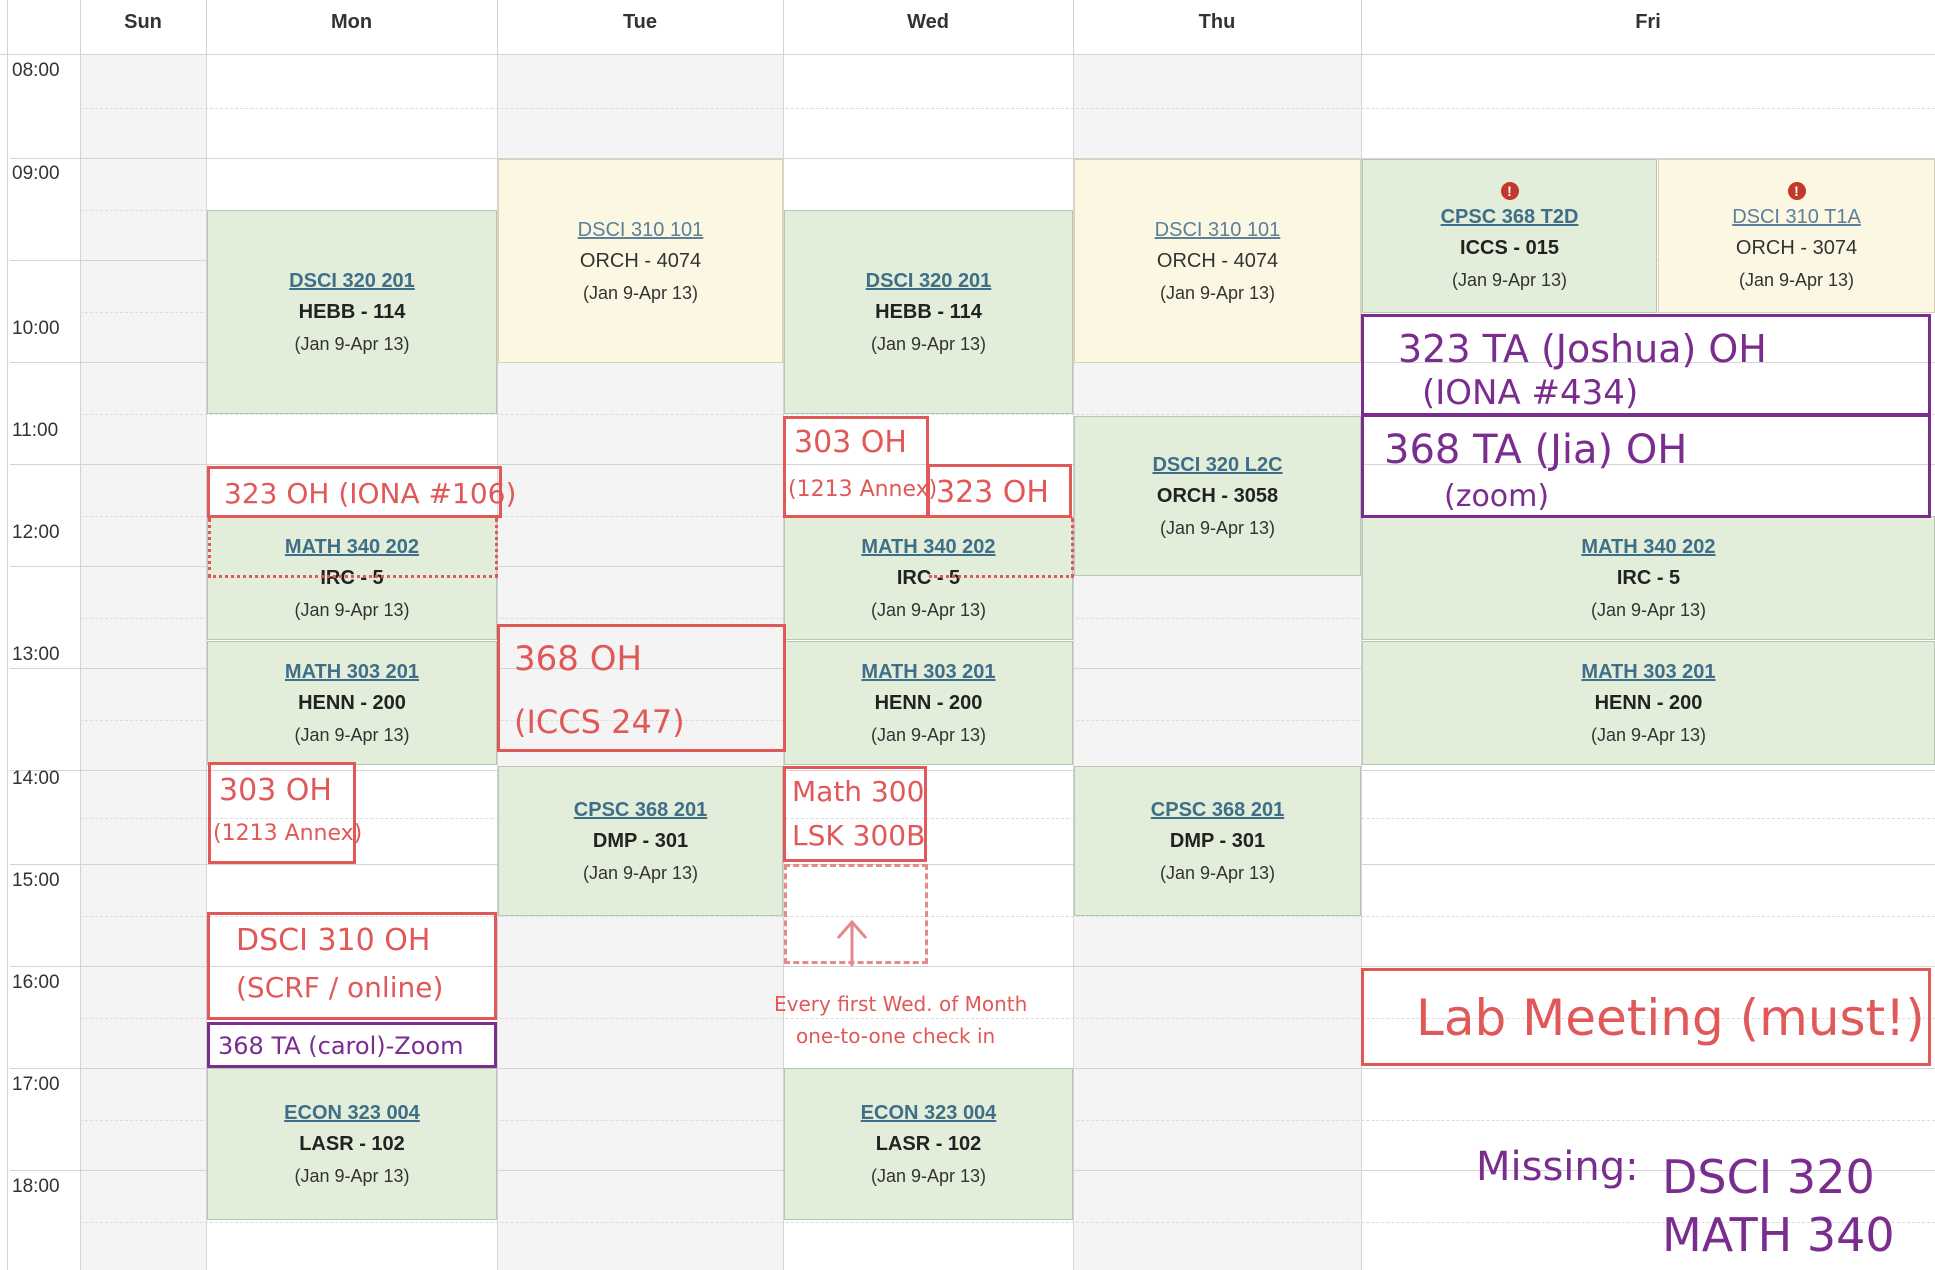 This screenshot has height=1270, width=1935. What do you see at coordinates (333, 940) in the screenshot?
I see `annotation-text: DSCI 310 OH` at bounding box center [333, 940].